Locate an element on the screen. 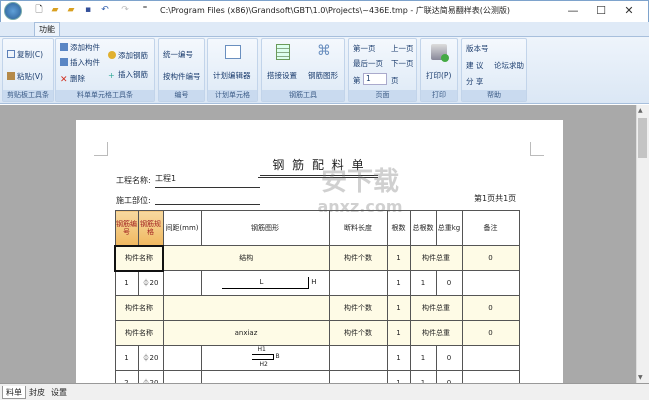 The height and width of the screenshot is (400, 649). paste-button: 粘贴(V) is located at coordinates (25, 76).